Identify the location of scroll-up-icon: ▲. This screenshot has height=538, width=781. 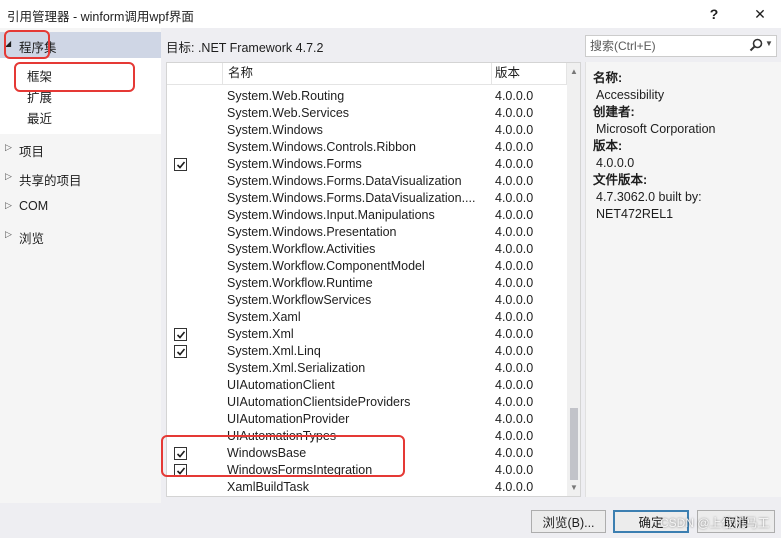
(574, 71).